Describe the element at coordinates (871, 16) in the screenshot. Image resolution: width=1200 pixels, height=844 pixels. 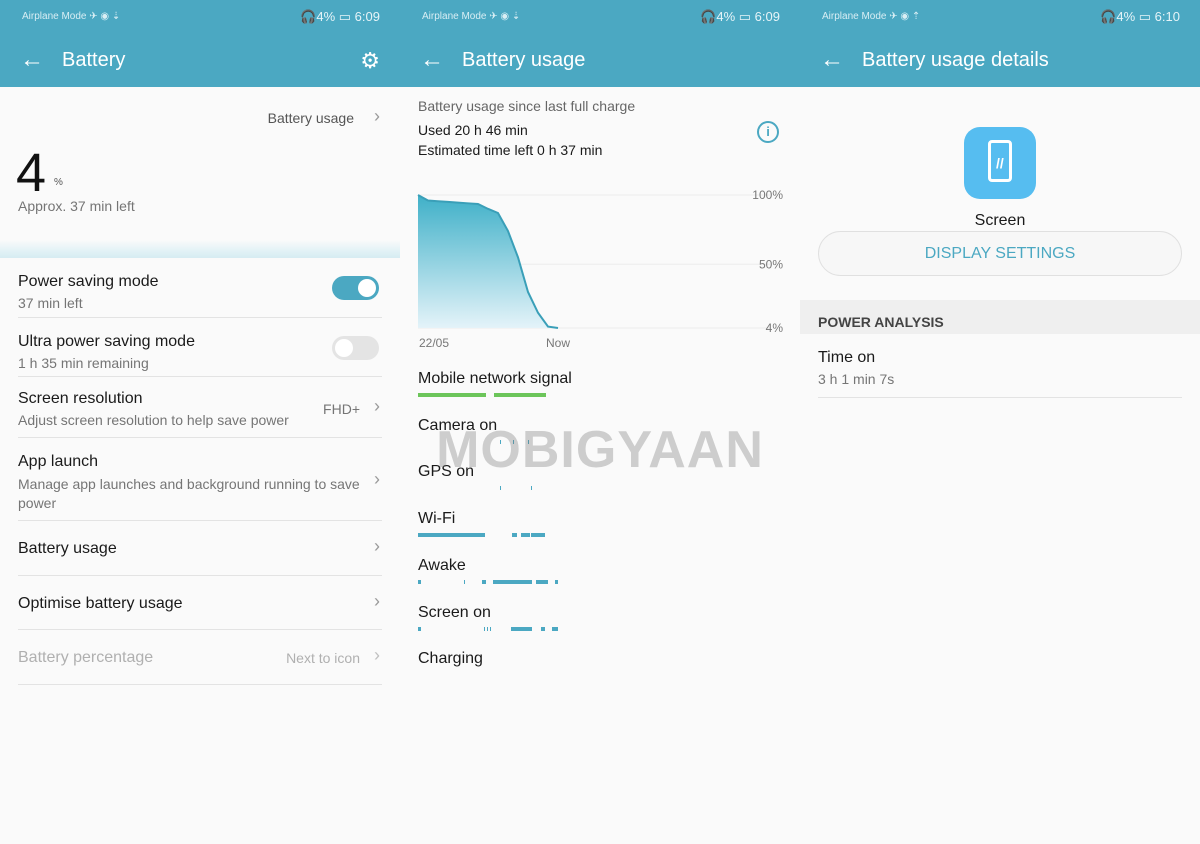
I see `status-left: Airplane Mode ✈ ◉ ⇡` at that location.